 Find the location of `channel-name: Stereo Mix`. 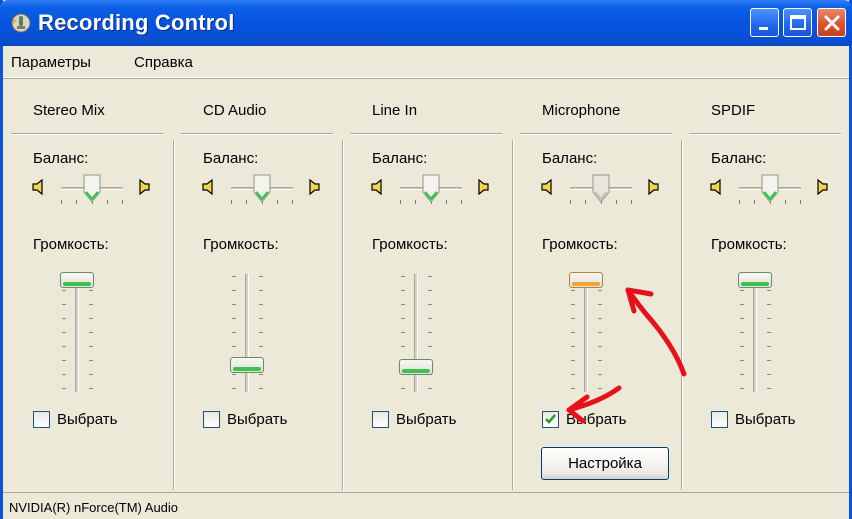

channel-name: Stereo Mix is located at coordinates (69, 110).